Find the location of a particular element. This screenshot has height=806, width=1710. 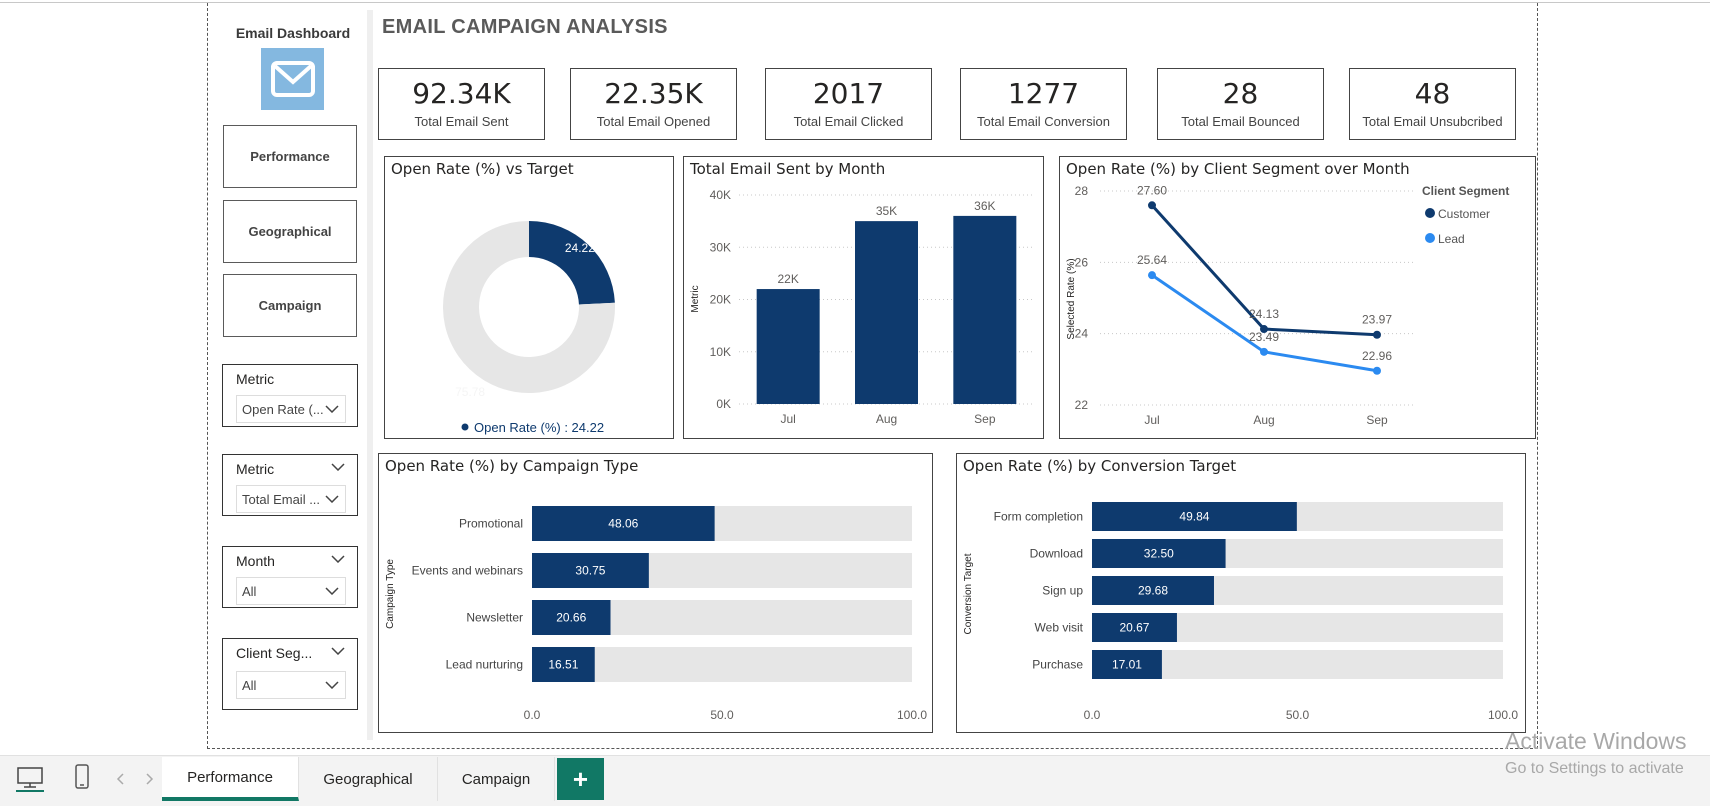

chevron-left-icon is located at coordinates (121, 781).